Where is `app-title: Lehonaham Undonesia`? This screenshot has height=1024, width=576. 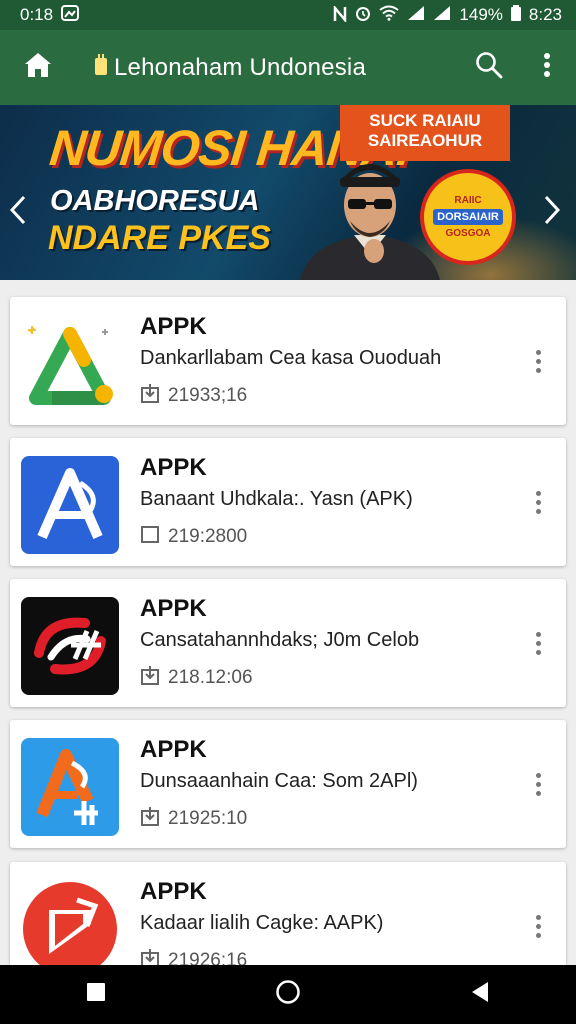
app-title: Lehonaham Undonesia is located at coordinates (240, 67).